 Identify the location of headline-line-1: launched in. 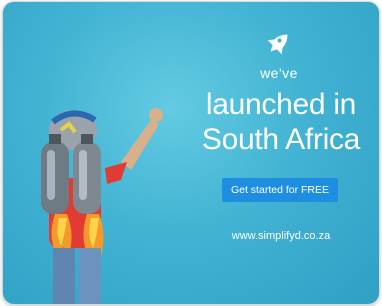
(281, 104).